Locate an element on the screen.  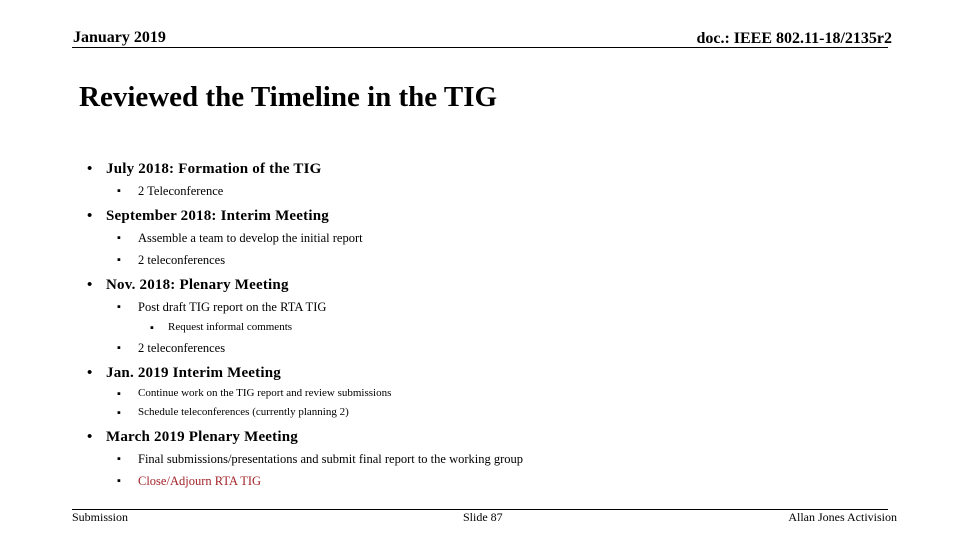
footer-slide-number: Slide 87 is located at coordinates (483, 517).